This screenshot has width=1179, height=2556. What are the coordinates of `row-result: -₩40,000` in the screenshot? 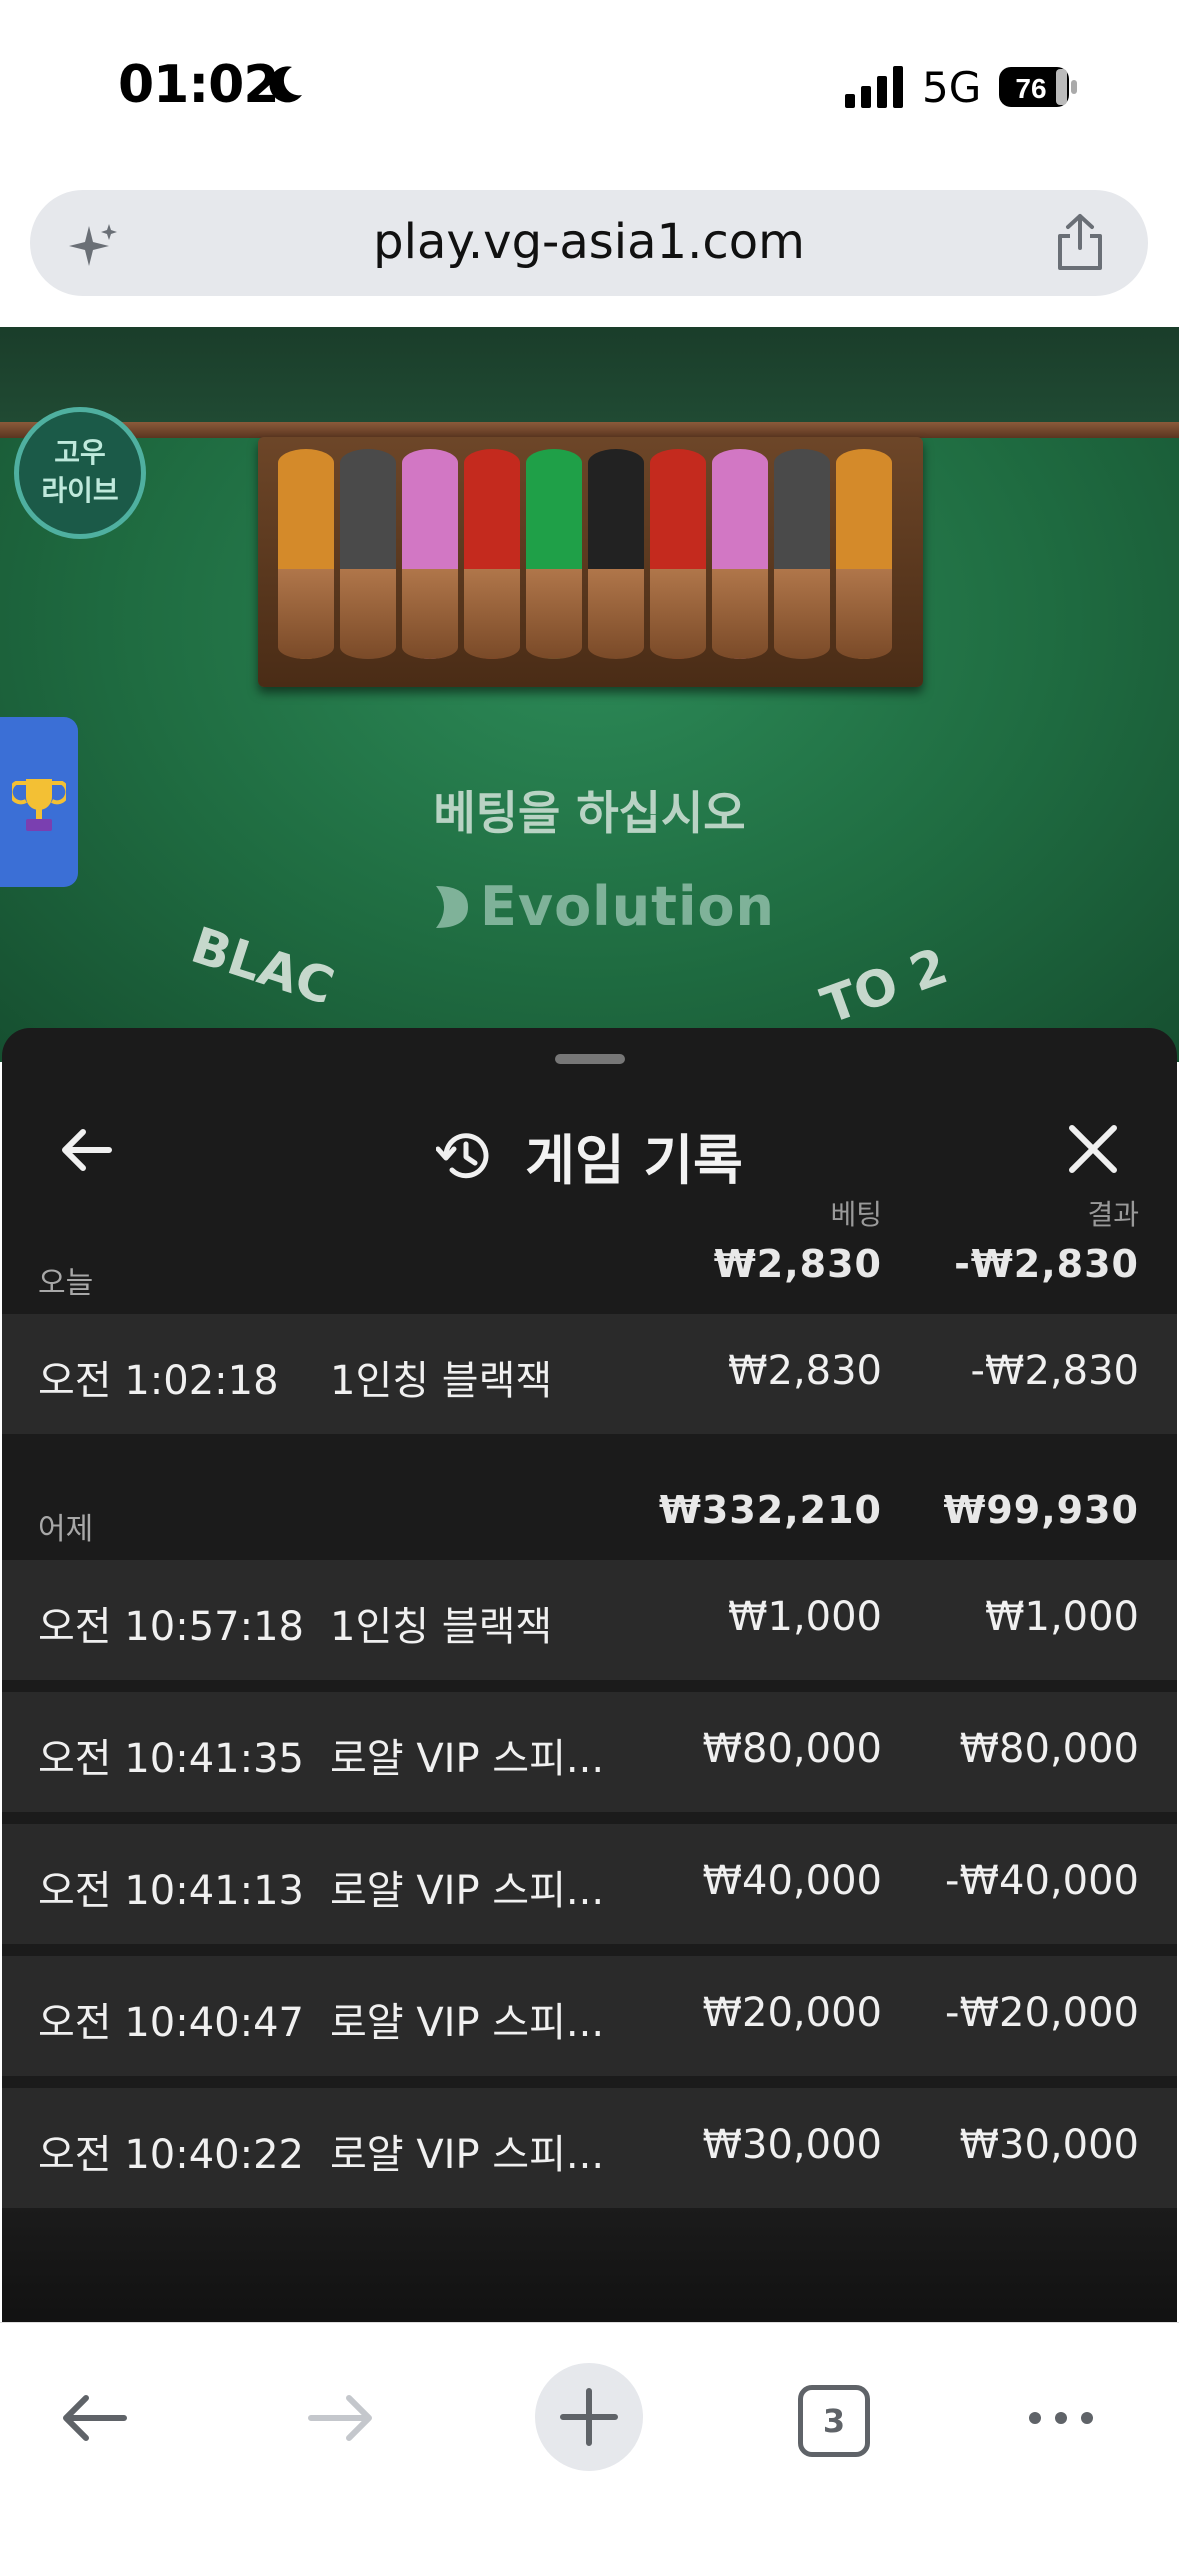 It's located at (1042, 1881).